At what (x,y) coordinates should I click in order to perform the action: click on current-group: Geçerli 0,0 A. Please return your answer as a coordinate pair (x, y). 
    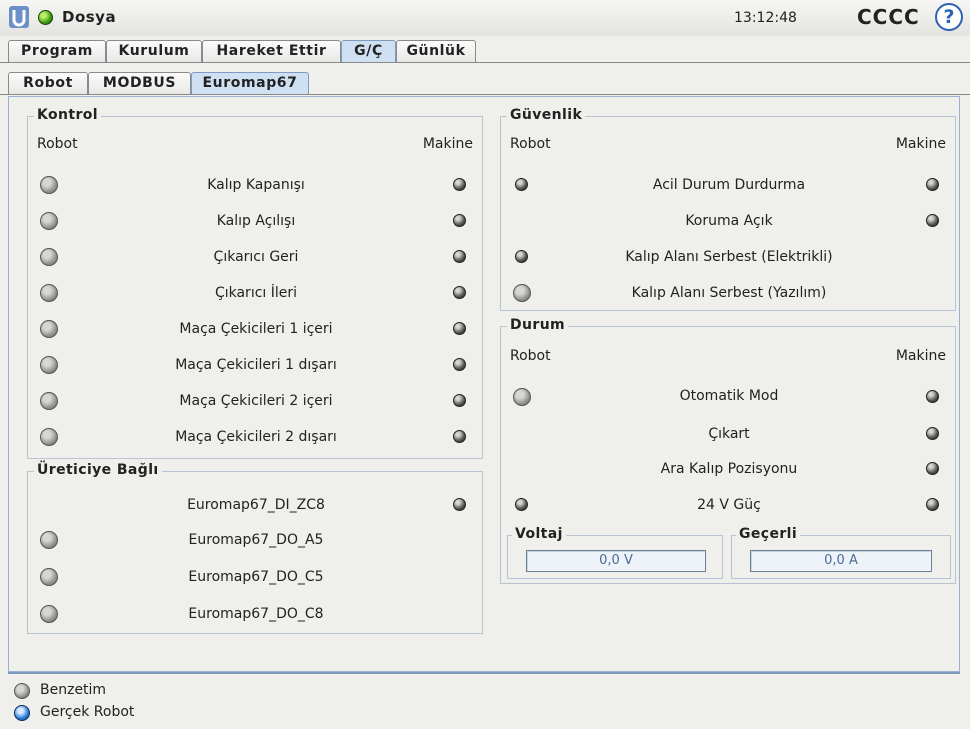
    Looking at the image, I should click on (841, 552).